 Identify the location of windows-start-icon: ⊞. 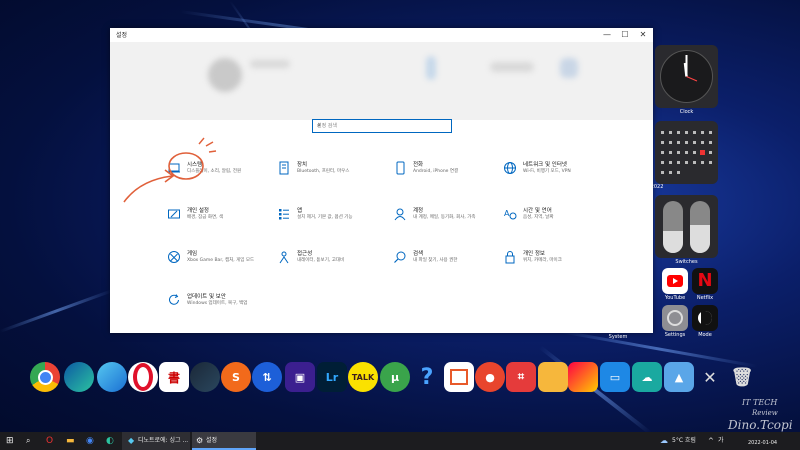
(10, 441).